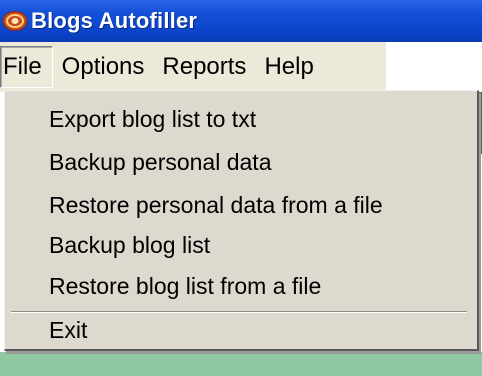 The width and height of the screenshot is (482, 376). What do you see at coordinates (288, 67) in the screenshot?
I see `menu-help: Help` at bounding box center [288, 67].